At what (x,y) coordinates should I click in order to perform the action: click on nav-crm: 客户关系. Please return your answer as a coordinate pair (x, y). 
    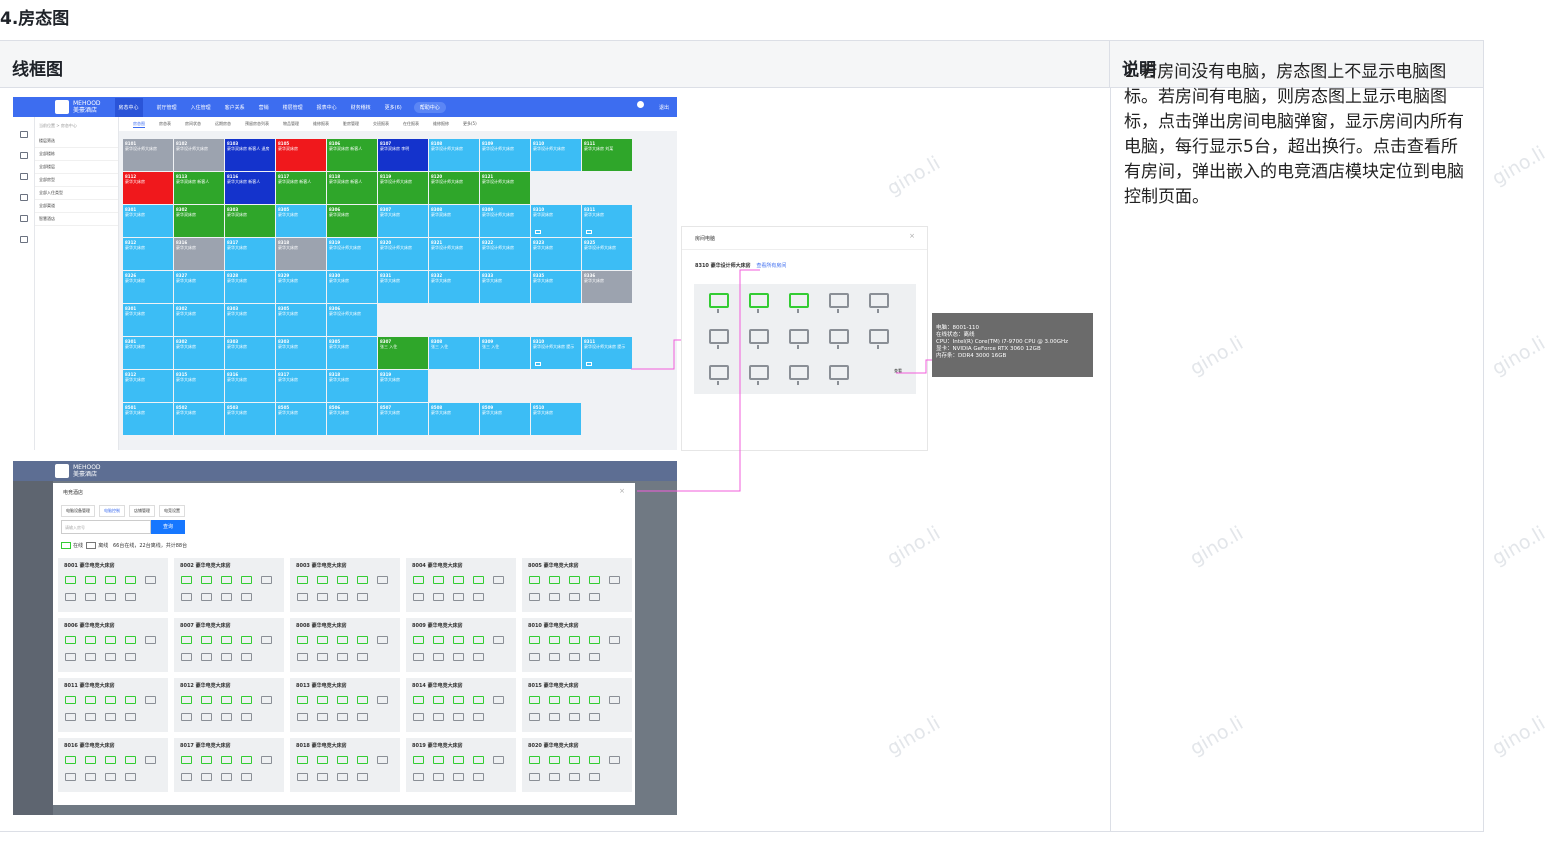
    Looking at the image, I should click on (235, 107).